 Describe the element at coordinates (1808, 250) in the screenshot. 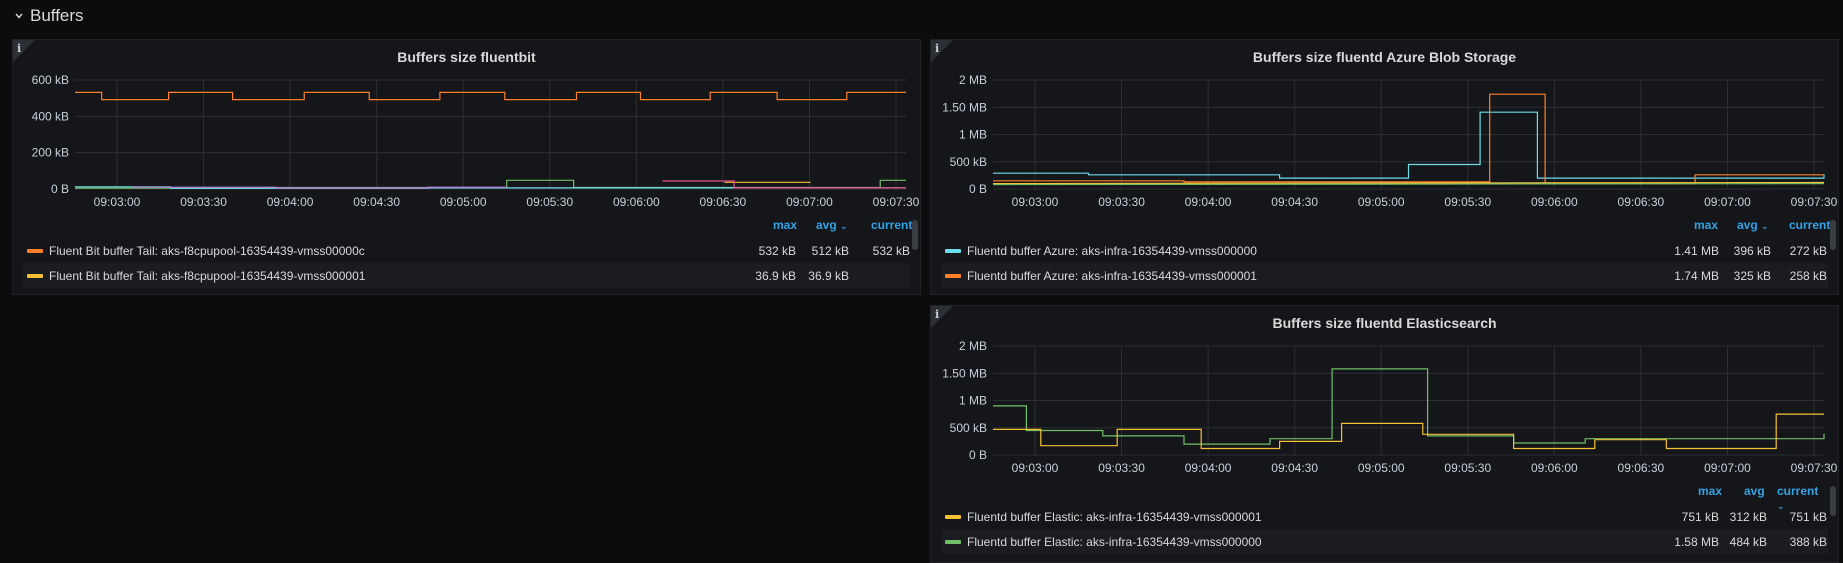

I see `value-current: 272 kB` at that location.